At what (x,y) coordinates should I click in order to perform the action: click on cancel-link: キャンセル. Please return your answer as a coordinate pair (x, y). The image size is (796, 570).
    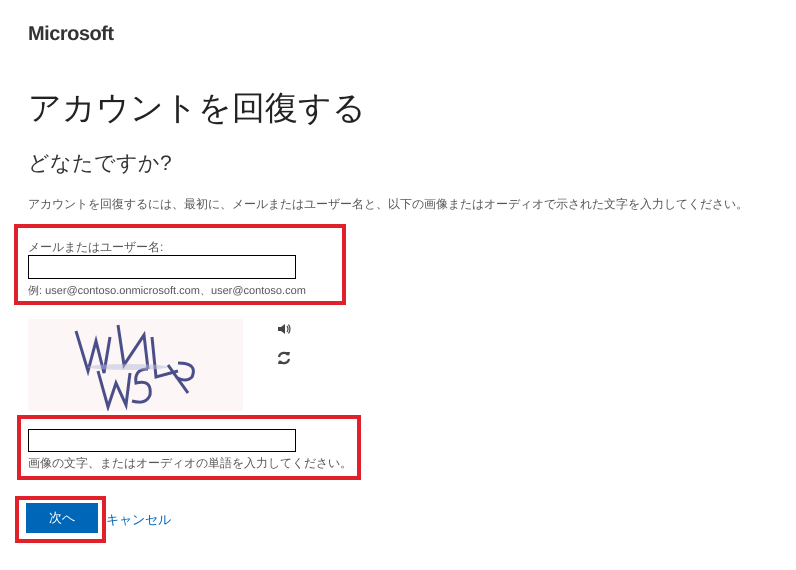
    Looking at the image, I should click on (138, 519).